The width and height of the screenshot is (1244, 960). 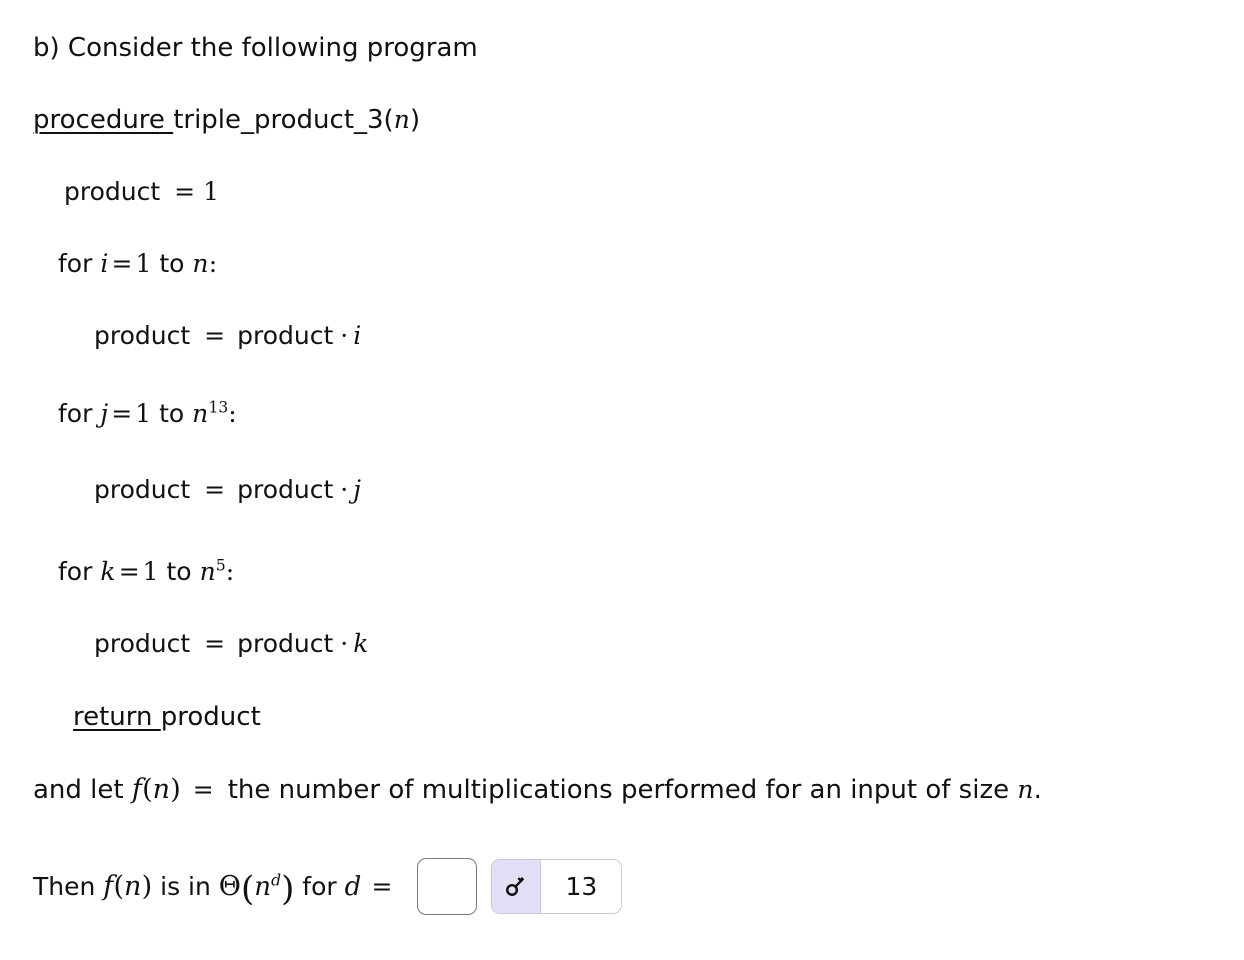 I want to click on factor-j: j, so click(x=357, y=489).